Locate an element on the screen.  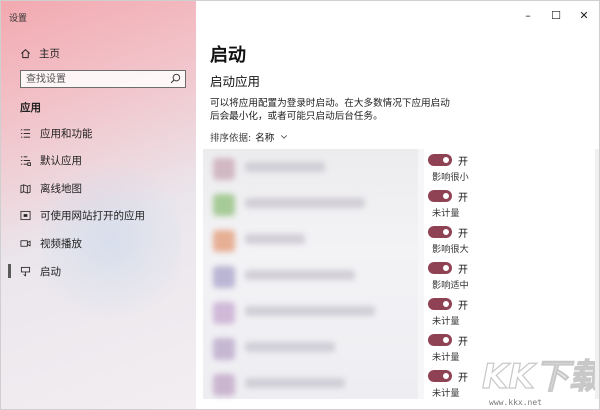
window-controls: – ☐ ✕ is located at coordinates (556, 15).